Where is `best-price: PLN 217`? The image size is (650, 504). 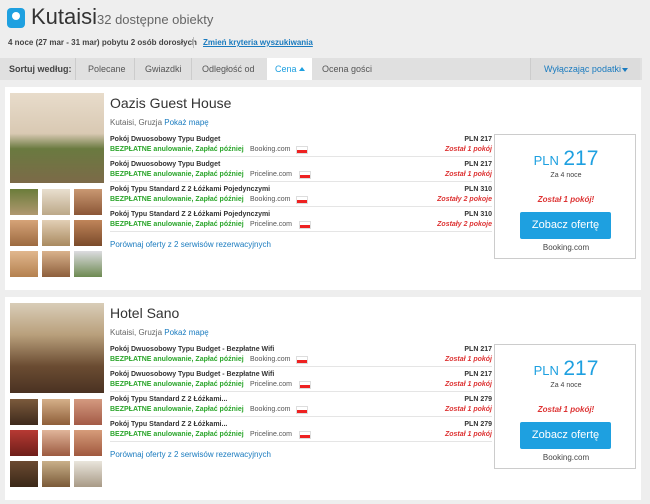 best-price: PLN 217 is located at coordinates (566, 369).